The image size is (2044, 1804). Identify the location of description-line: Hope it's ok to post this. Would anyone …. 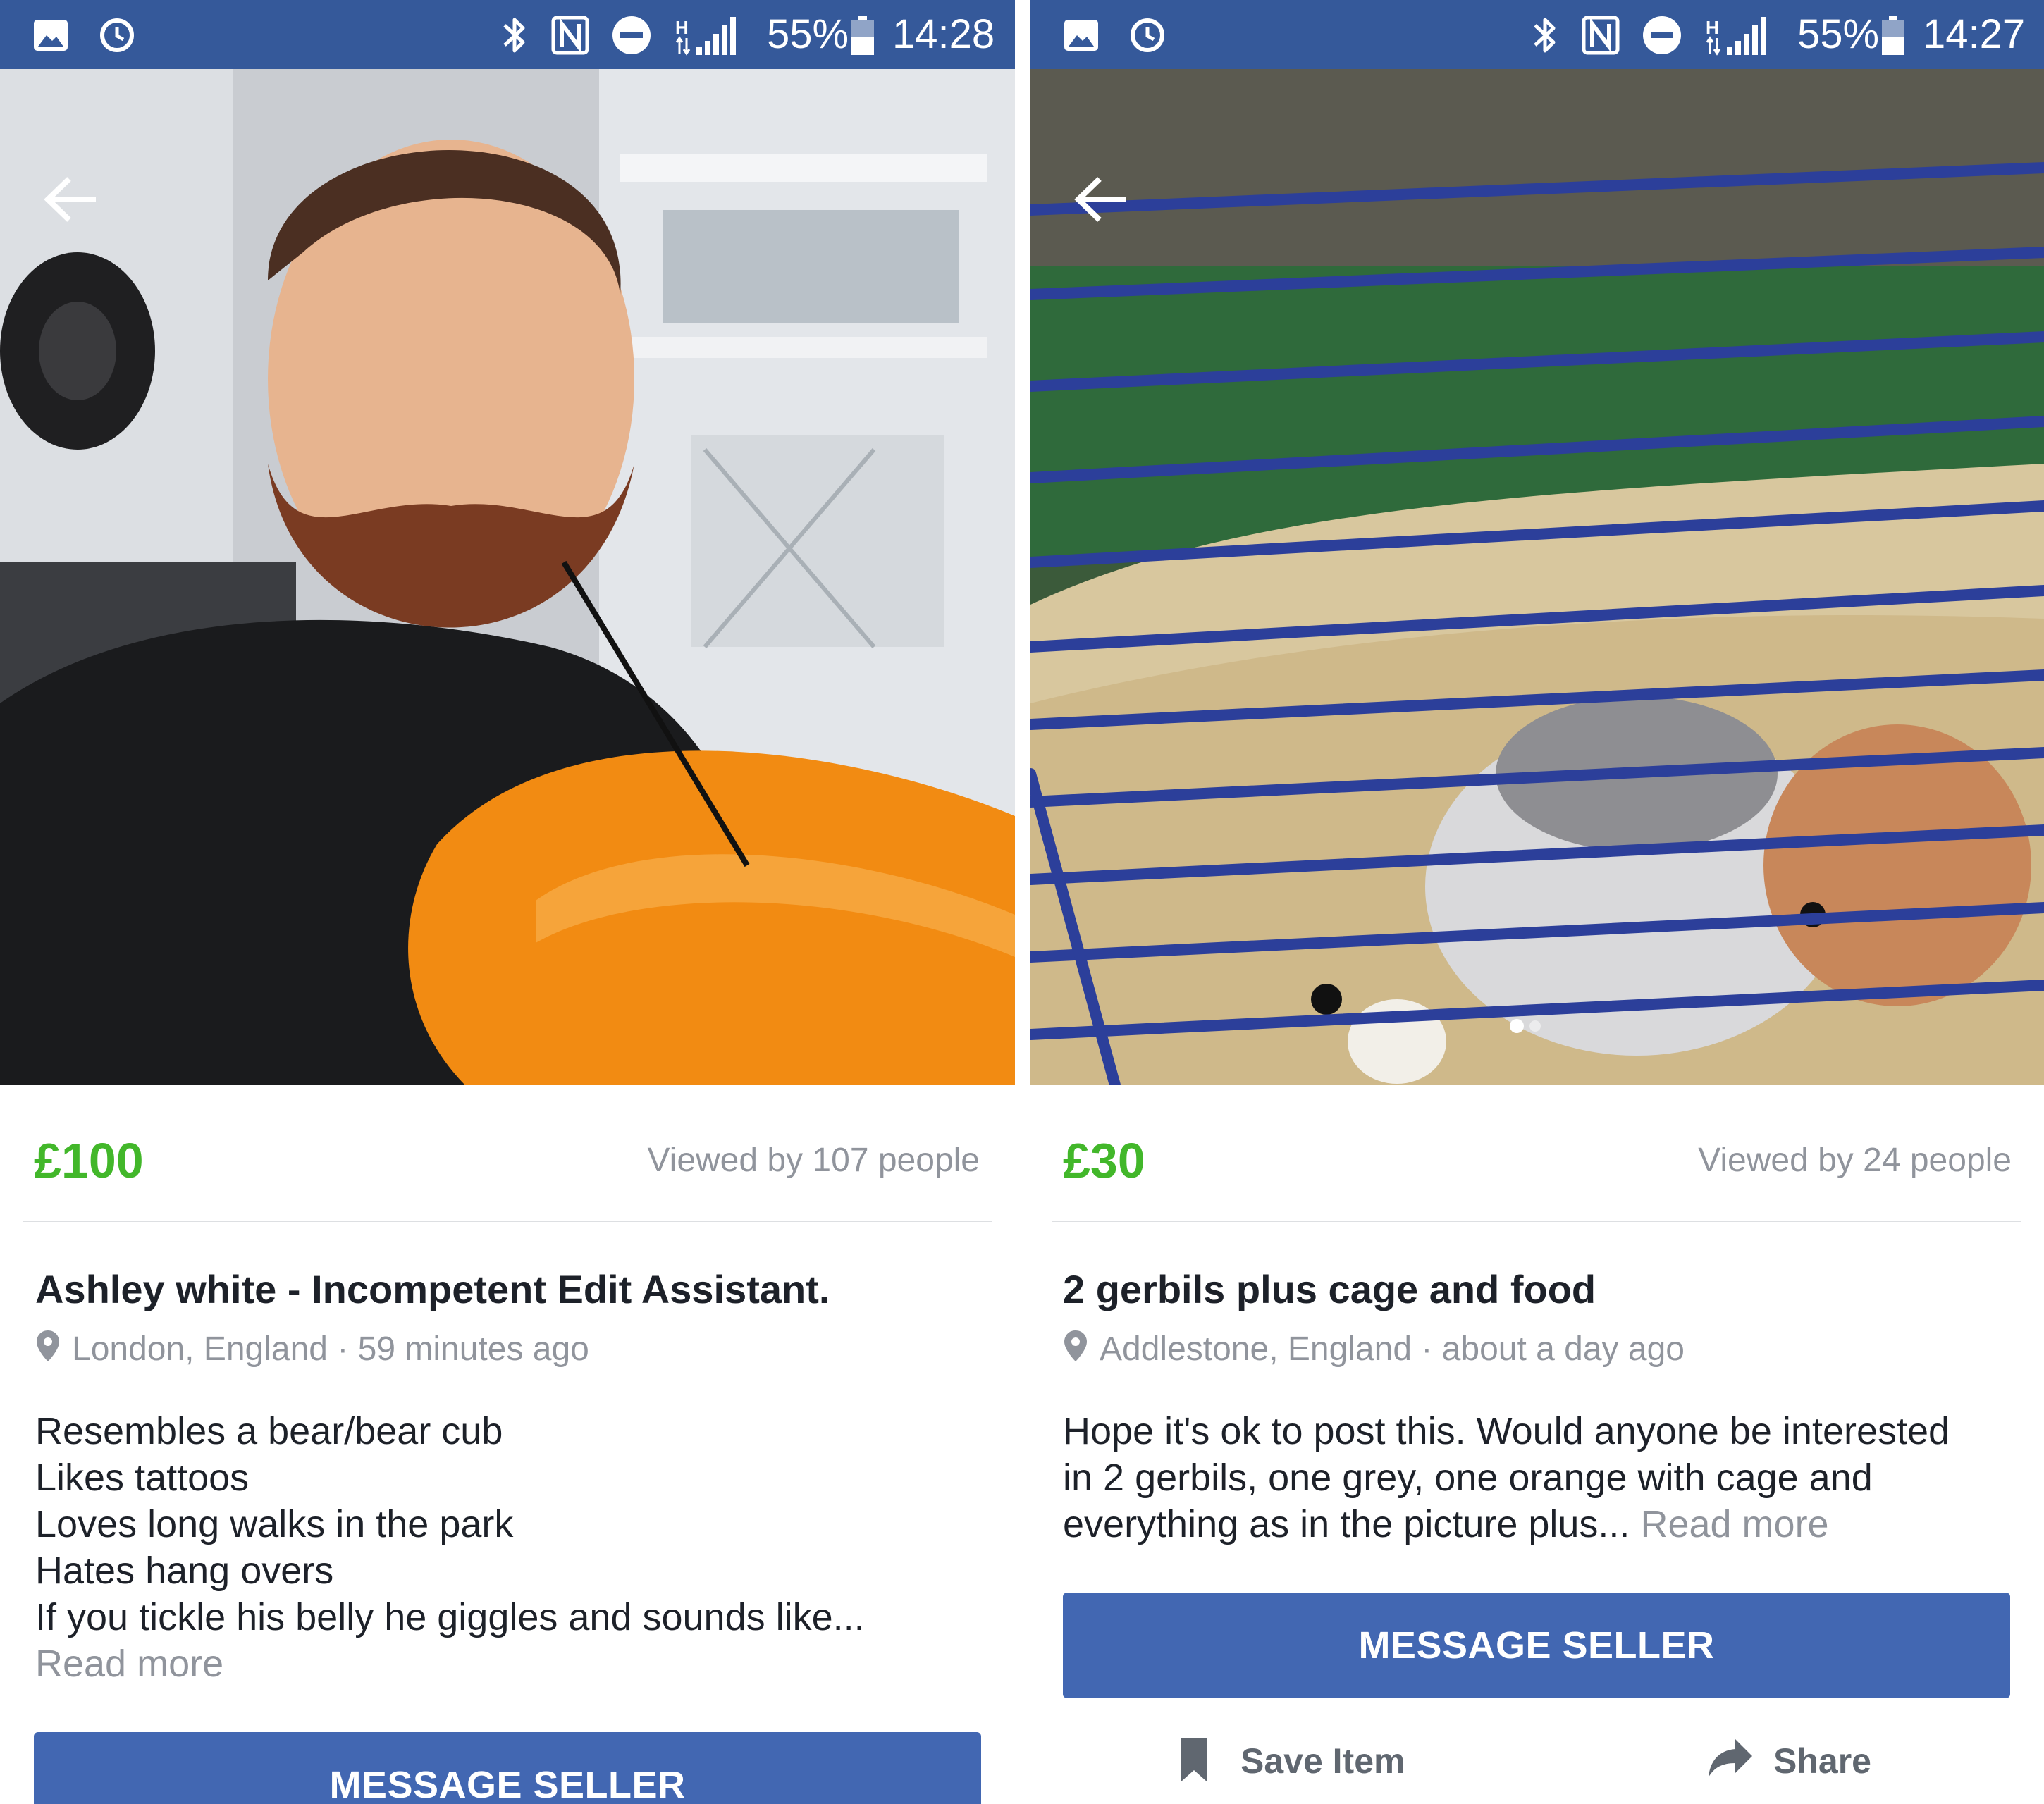
(1506, 1431).